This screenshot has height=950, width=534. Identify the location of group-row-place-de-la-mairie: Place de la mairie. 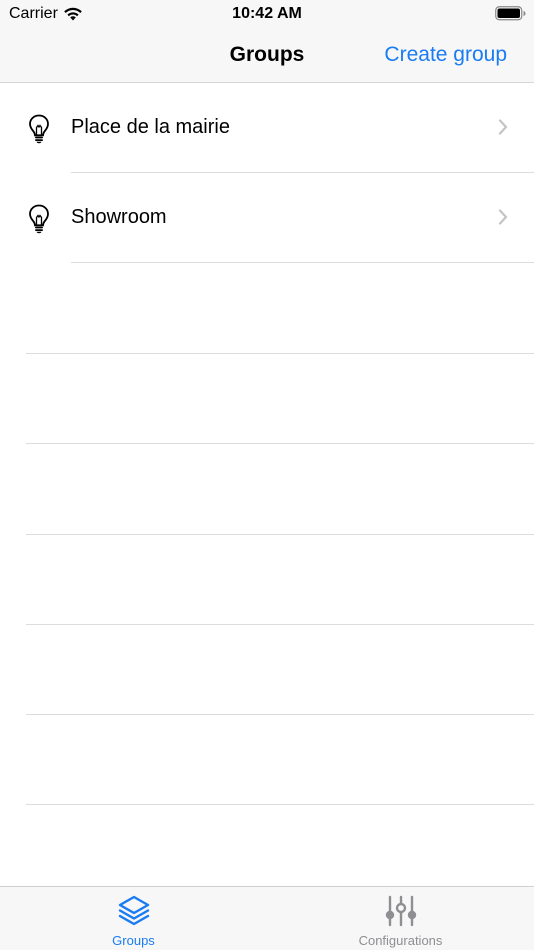
(267, 128).